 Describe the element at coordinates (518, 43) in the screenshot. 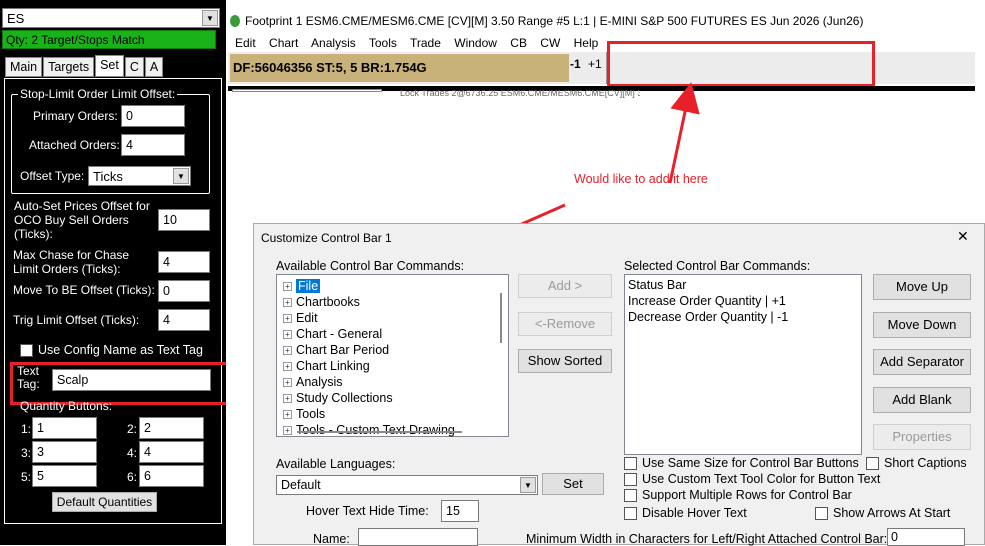

I see `menu-cb: CB` at that location.